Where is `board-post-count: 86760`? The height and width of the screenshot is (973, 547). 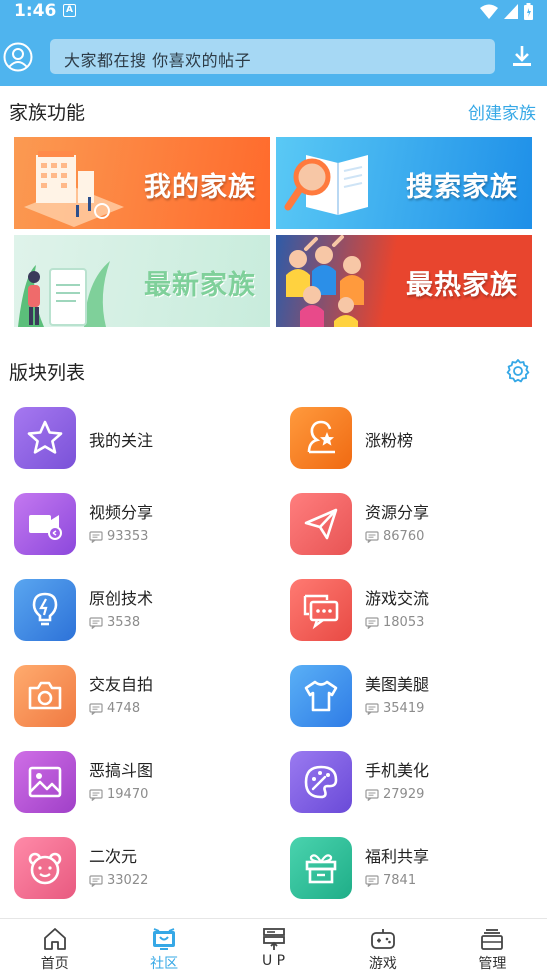
board-post-count: 86760 is located at coordinates (394, 536).